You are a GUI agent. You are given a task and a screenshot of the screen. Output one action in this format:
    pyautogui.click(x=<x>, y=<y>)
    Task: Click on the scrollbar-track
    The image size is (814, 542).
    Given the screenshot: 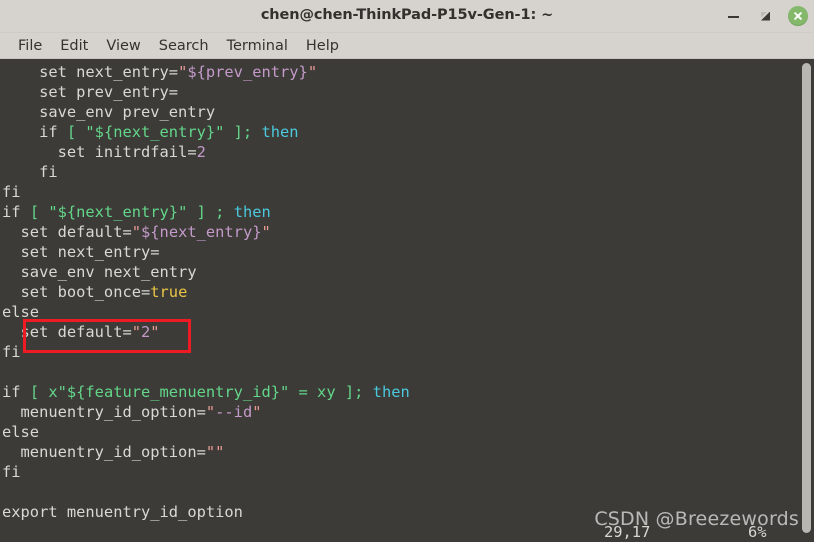 What is the action you would take?
    pyautogui.click(x=806, y=300)
    